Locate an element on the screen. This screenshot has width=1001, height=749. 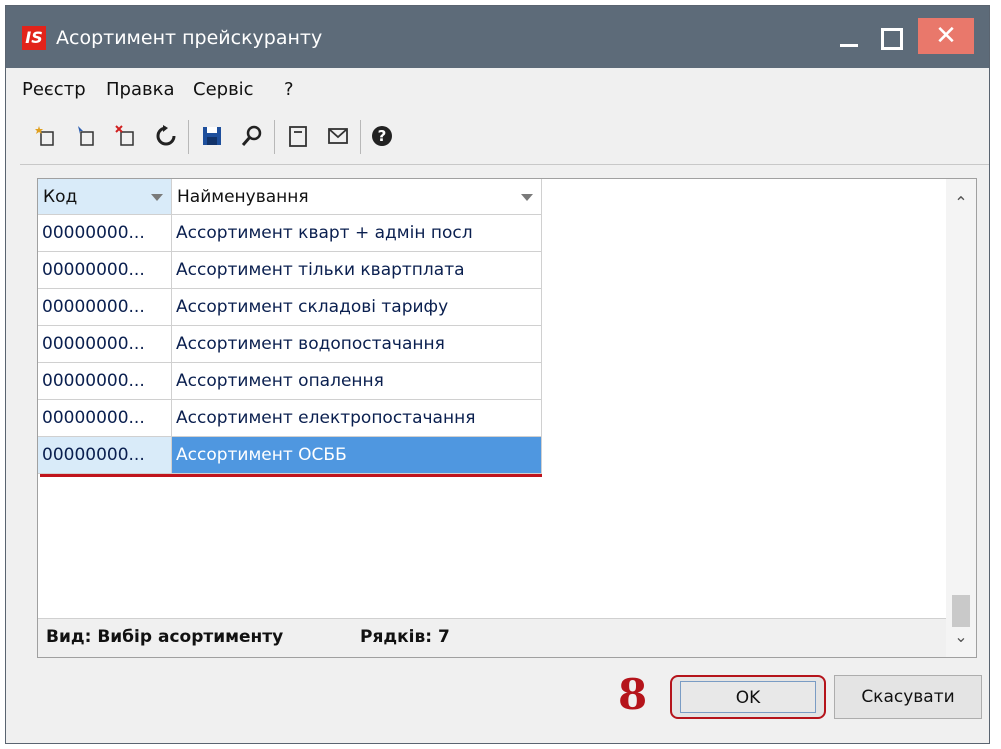
table-row: 00000000... Ассортимент водопостачання is located at coordinates (290, 344).